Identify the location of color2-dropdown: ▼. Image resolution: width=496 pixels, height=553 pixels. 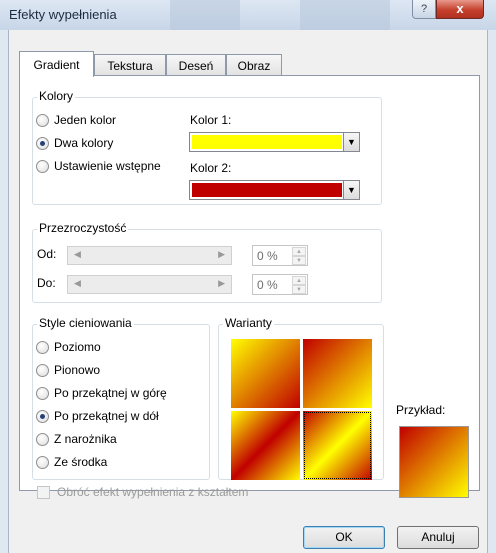
(274, 190).